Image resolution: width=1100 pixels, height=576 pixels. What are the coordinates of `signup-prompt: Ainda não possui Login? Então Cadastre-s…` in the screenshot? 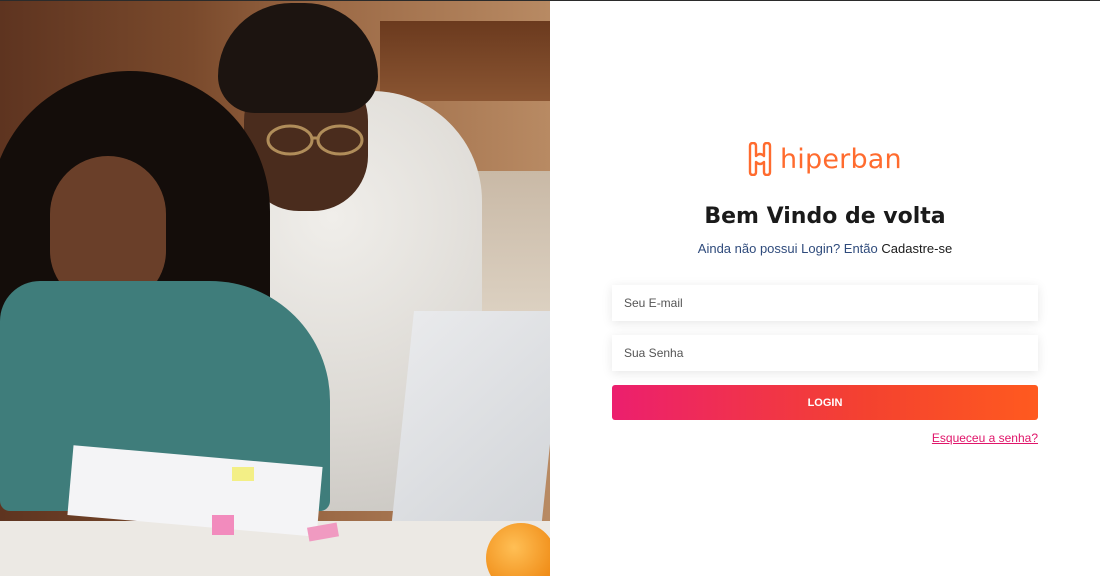 It's located at (825, 248).